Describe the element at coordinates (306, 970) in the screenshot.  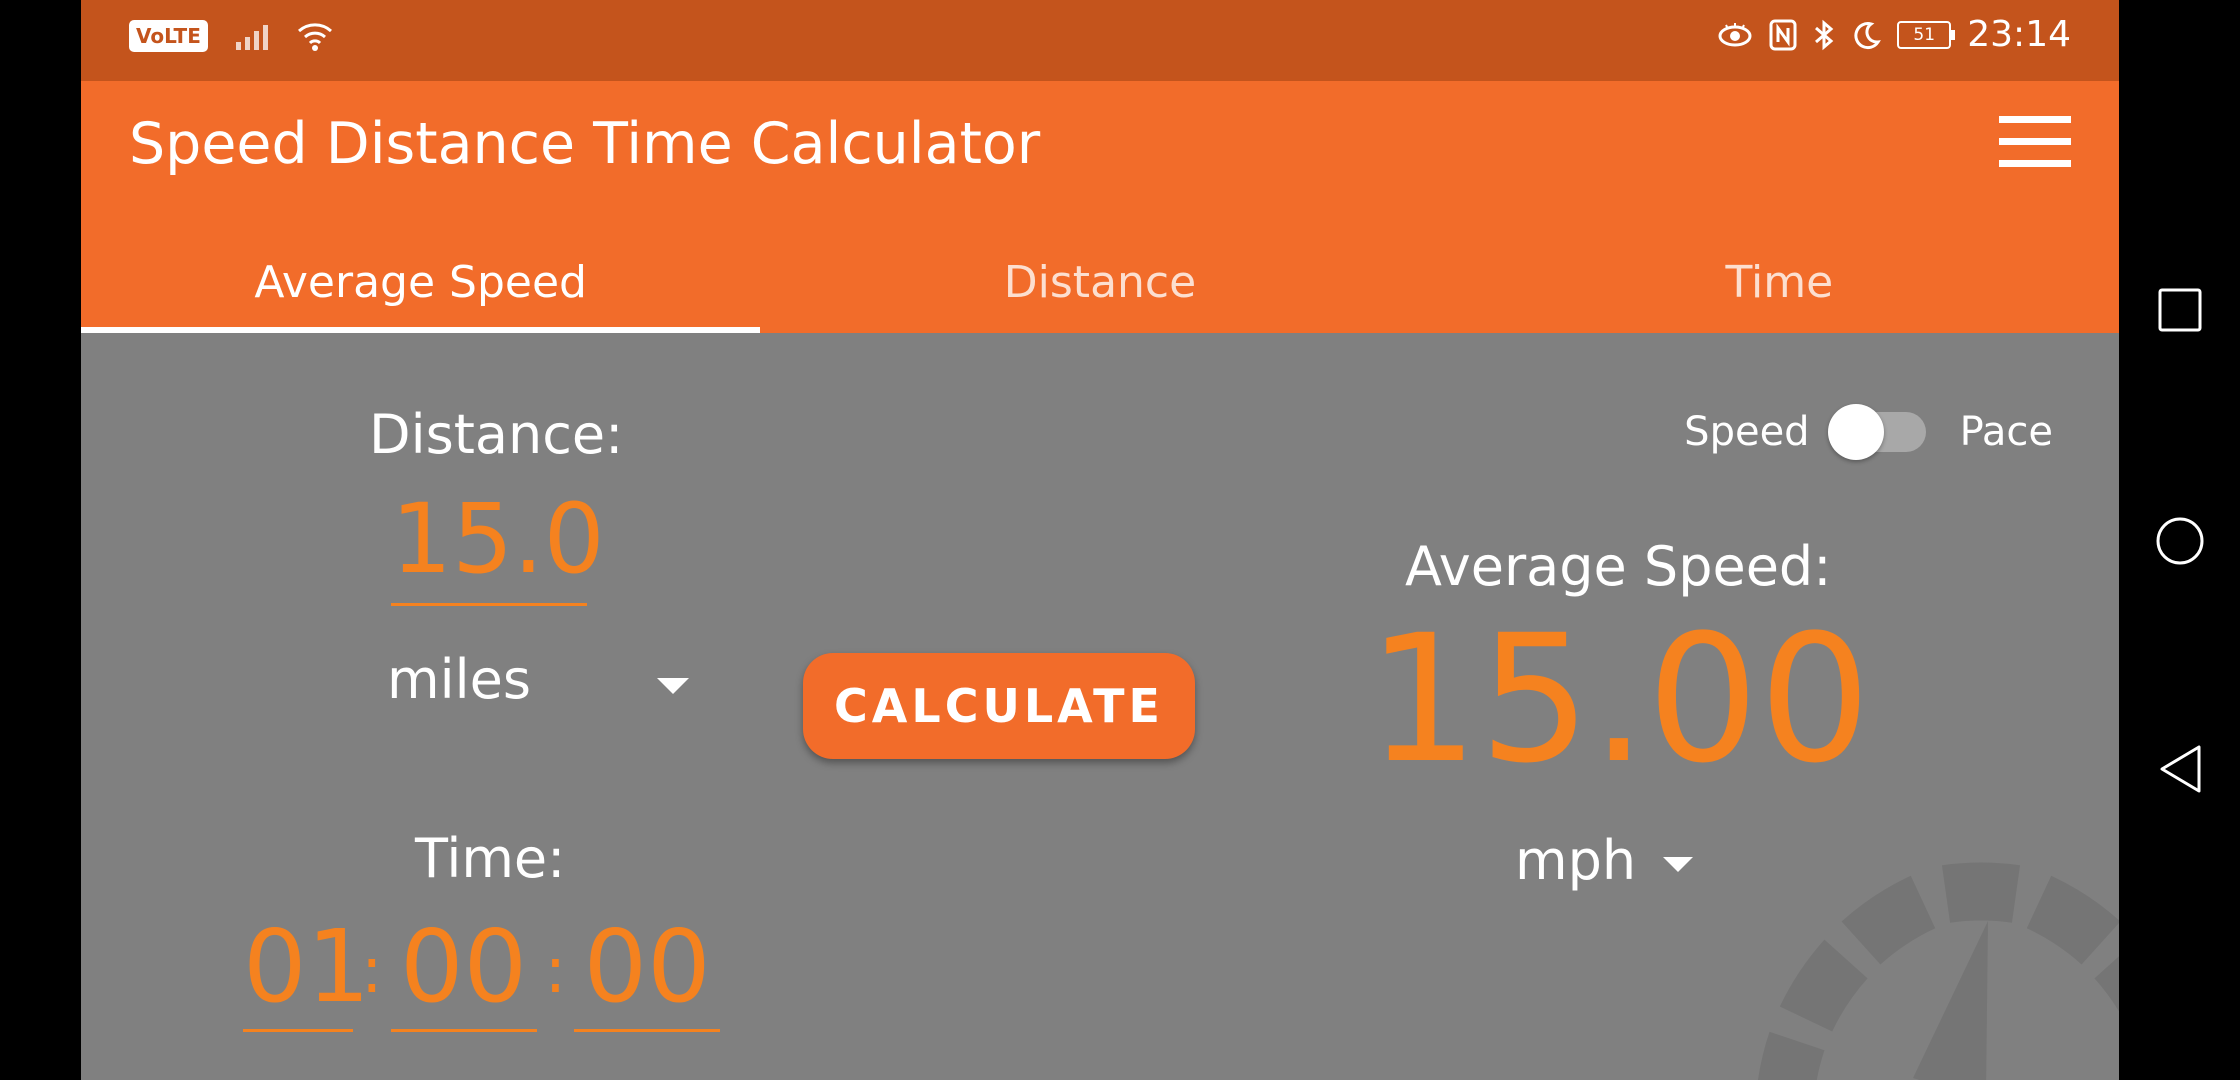
I see `hours-input: 01` at that location.